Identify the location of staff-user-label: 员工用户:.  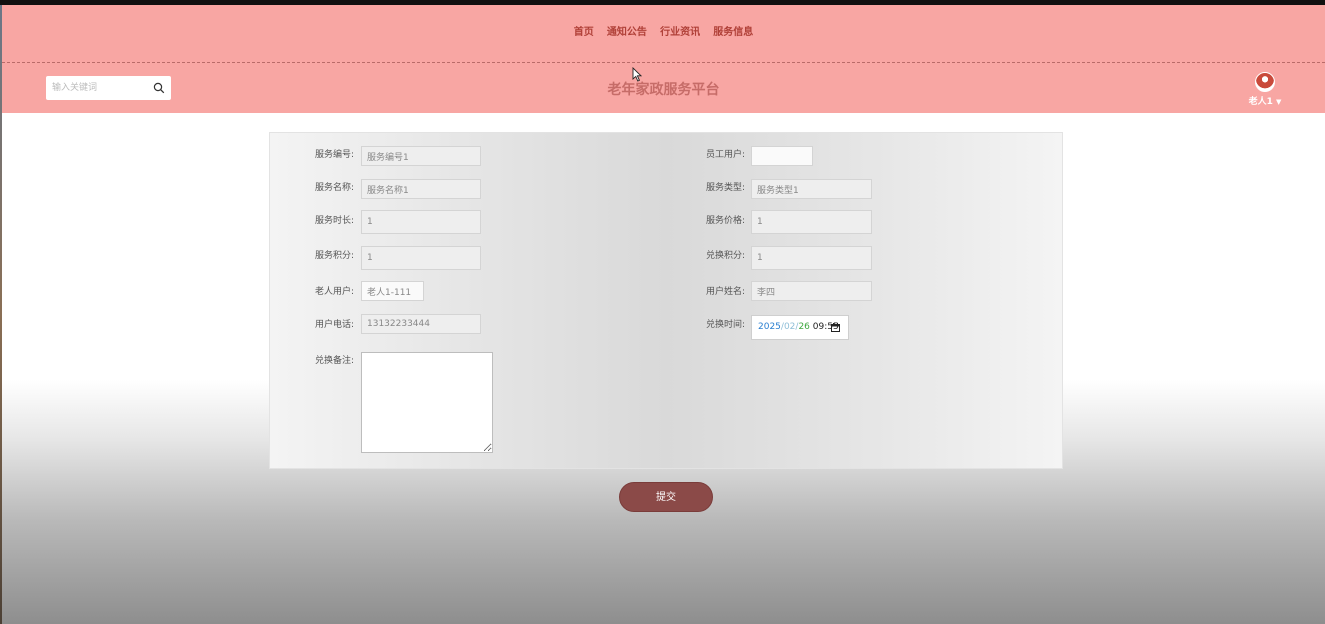
(725, 155).